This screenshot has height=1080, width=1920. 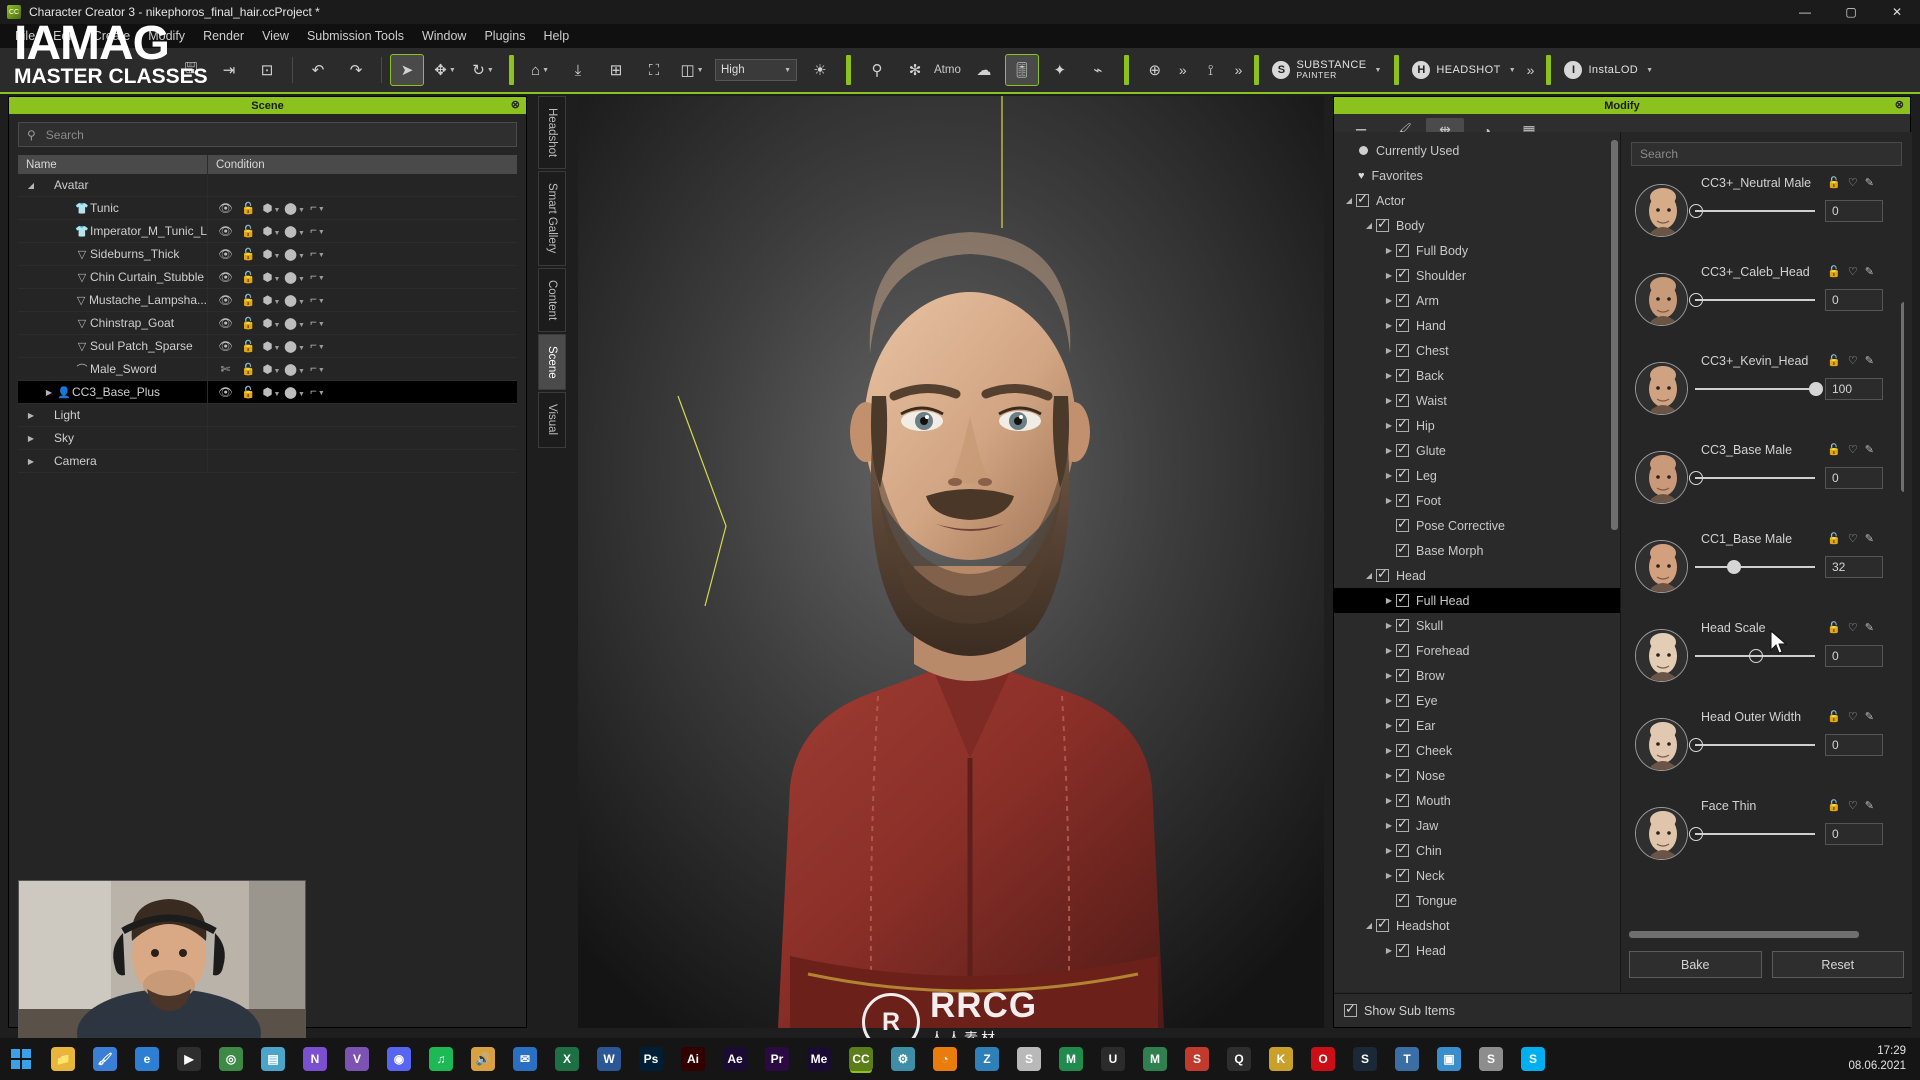 What do you see at coordinates (1533, 1059) in the screenshot?
I see `taskbar-icon-skype: S` at bounding box center [1533, 1059].